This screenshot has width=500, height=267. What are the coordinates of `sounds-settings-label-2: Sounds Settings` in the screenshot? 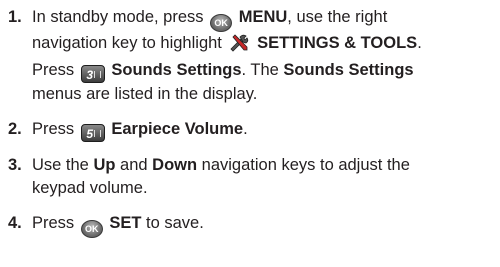 It's located at (348, 69).